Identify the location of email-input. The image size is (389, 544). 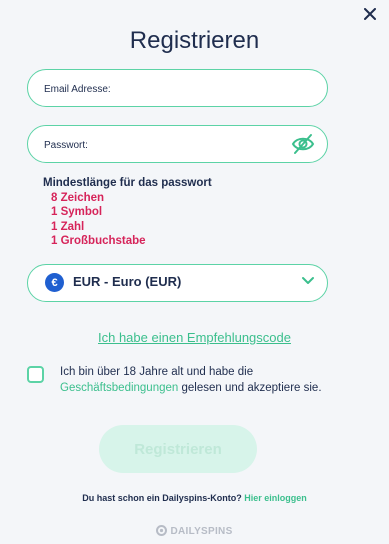
(164, 89).